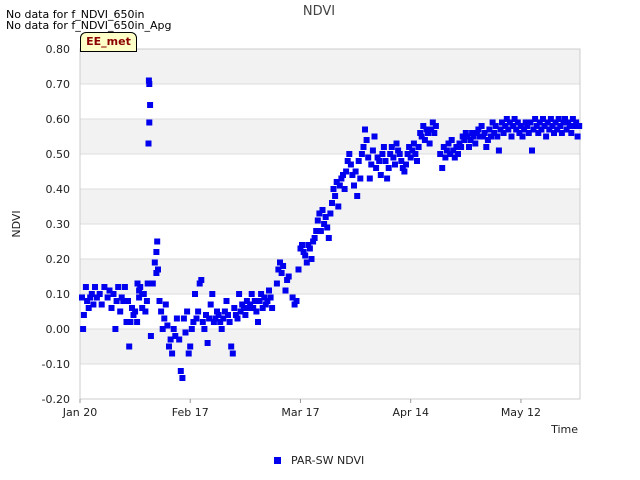  What do you see at coordinates (319, 11) in the screenshot?
I see `chart-title: NDVI` at bounding box center [319, 11].